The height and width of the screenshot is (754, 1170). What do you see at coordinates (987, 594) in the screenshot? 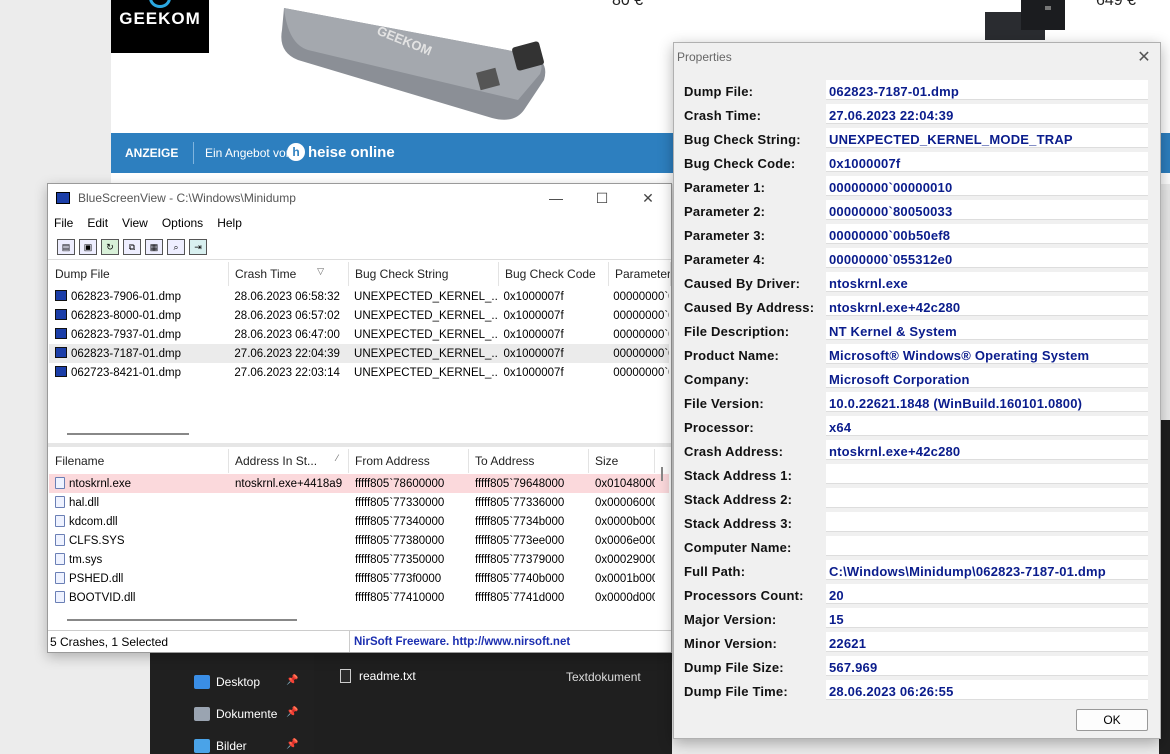
I see `property-value-field: 20` at bounding box center [987, 594].